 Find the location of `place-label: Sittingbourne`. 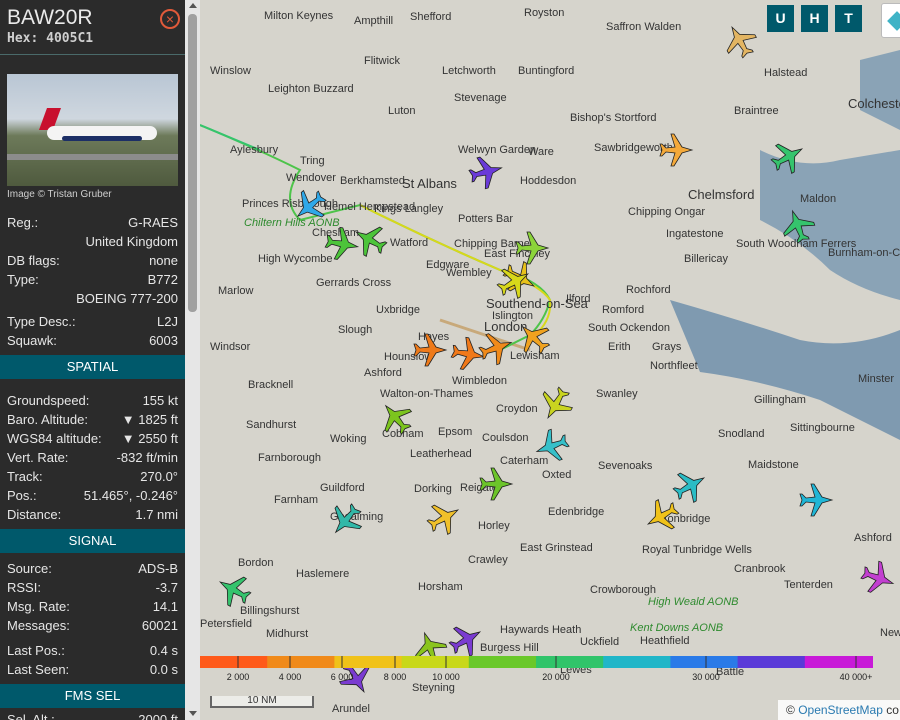

place-label: Sittingbourne is located at coordinates (822, 428).